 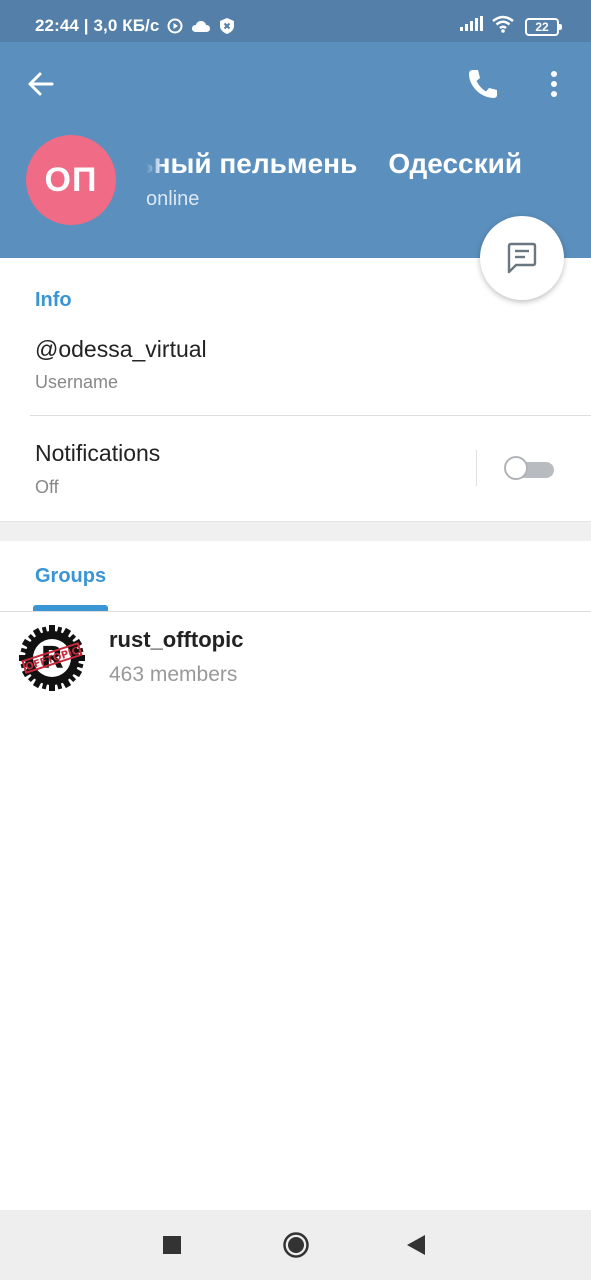 I want to click on notifications-value: Off, so click(x=47, y=487).